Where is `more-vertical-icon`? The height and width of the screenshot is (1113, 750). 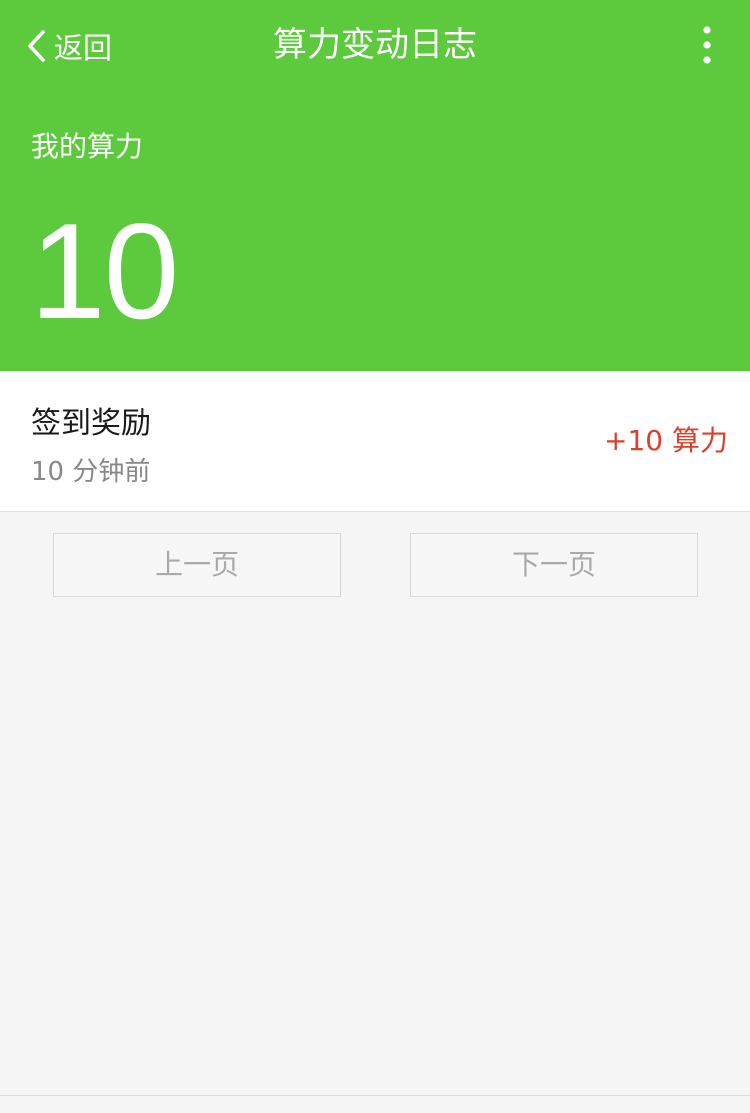 more-vertical-icon is located at coordinates (707, 46).